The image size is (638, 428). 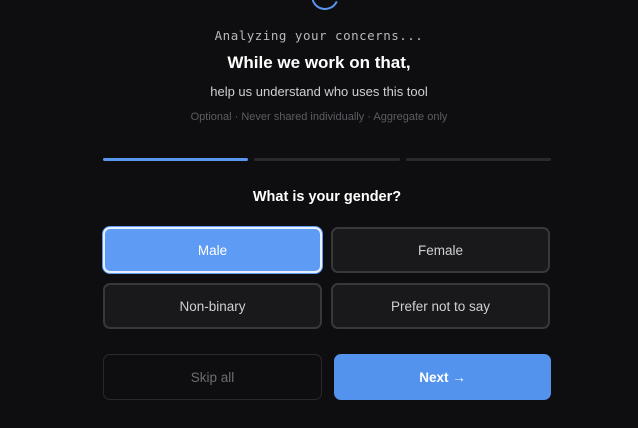 What do you see at coordinates (325, 7) in the screenshot?
I see `loading-spinner-icon` at bounding box center [325, 7].